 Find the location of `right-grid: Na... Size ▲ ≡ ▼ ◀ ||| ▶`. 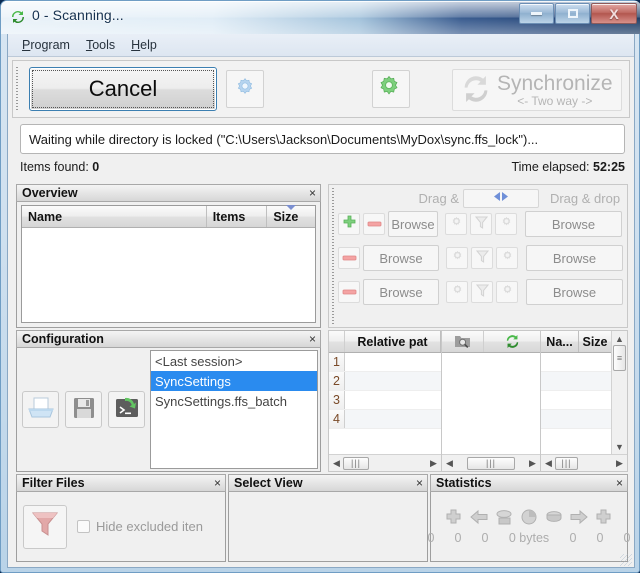

right-grid: Na... Size ▲ ≡ ▼ ◀ ||| ▶ is located at coordinates (584, 401).